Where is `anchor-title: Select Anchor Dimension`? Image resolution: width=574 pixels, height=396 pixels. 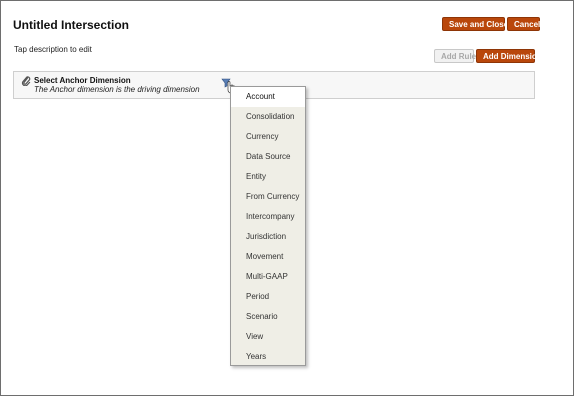
anchor-title: Select Anchor Dimension is located at coordinates (82, 80).